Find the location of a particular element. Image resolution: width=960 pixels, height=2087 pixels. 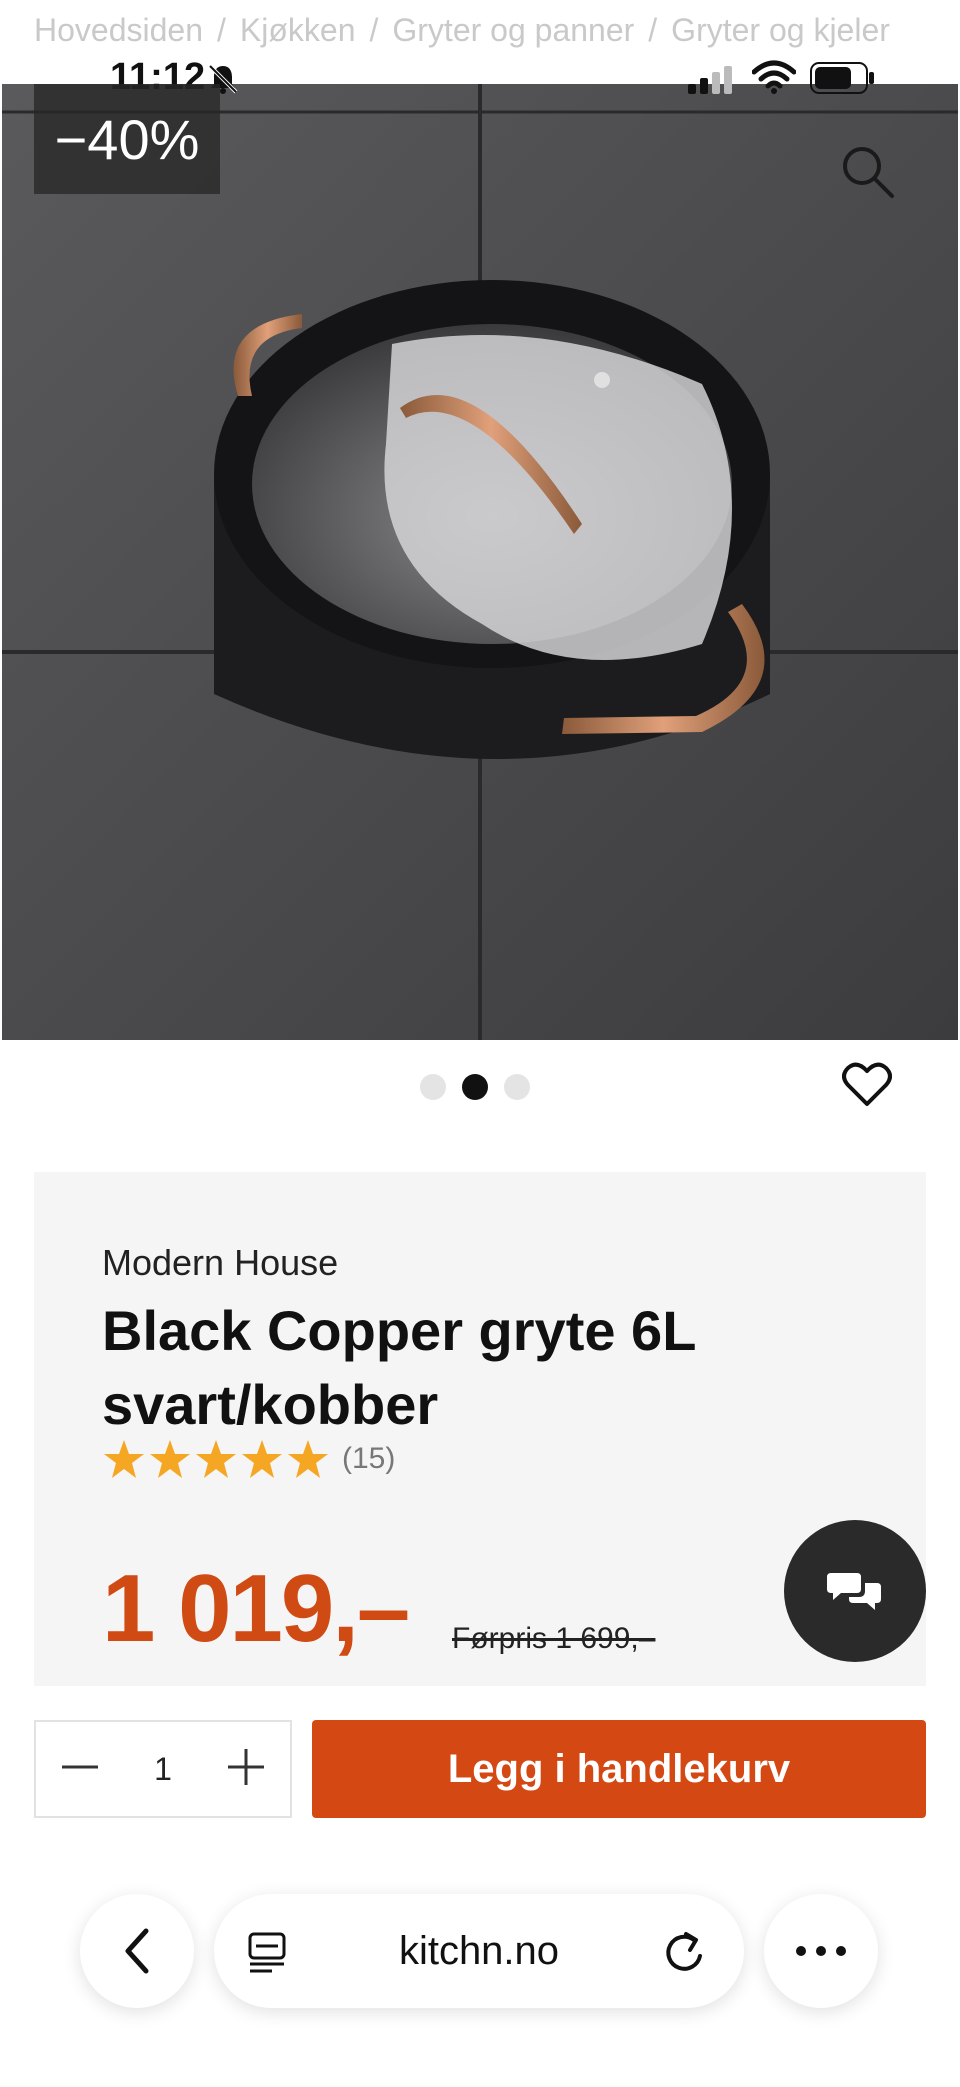

image-carousel-indicator is located at coordinates (475, 1087).